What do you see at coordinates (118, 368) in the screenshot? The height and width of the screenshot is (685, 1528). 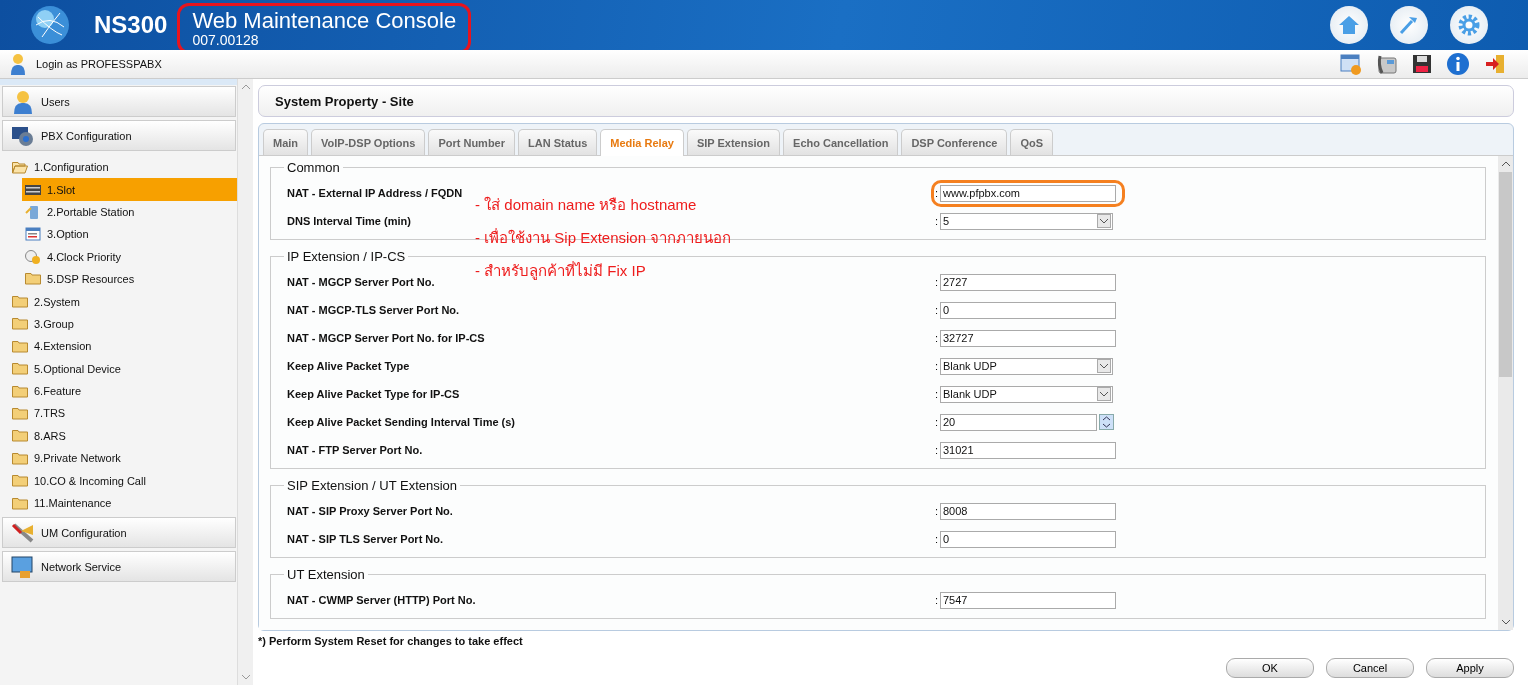 I see `tree-item: 5.Optional Device` at bounding box center [118, 368].